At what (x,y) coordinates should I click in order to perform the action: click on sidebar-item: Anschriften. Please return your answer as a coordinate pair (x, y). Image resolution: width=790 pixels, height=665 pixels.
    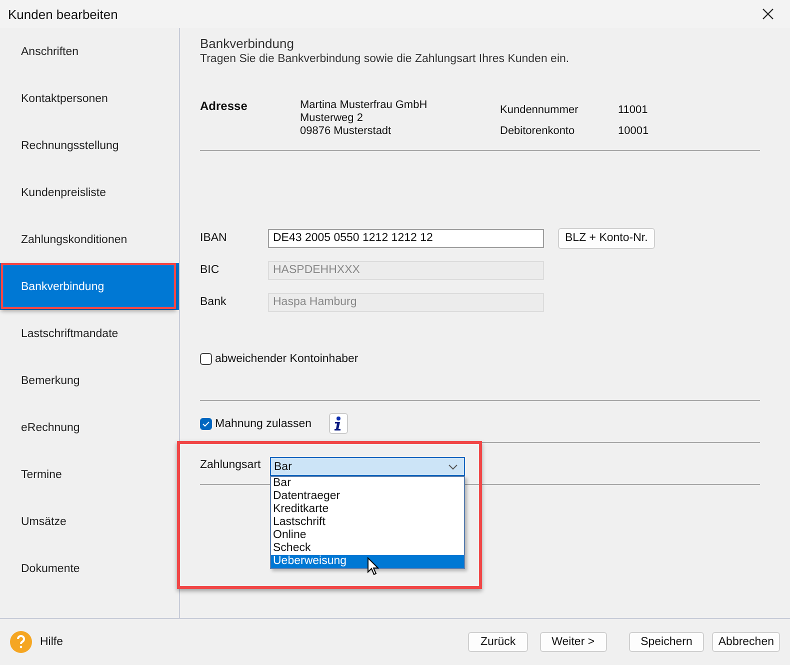
    Looking at the image, I should click on (89, 51).